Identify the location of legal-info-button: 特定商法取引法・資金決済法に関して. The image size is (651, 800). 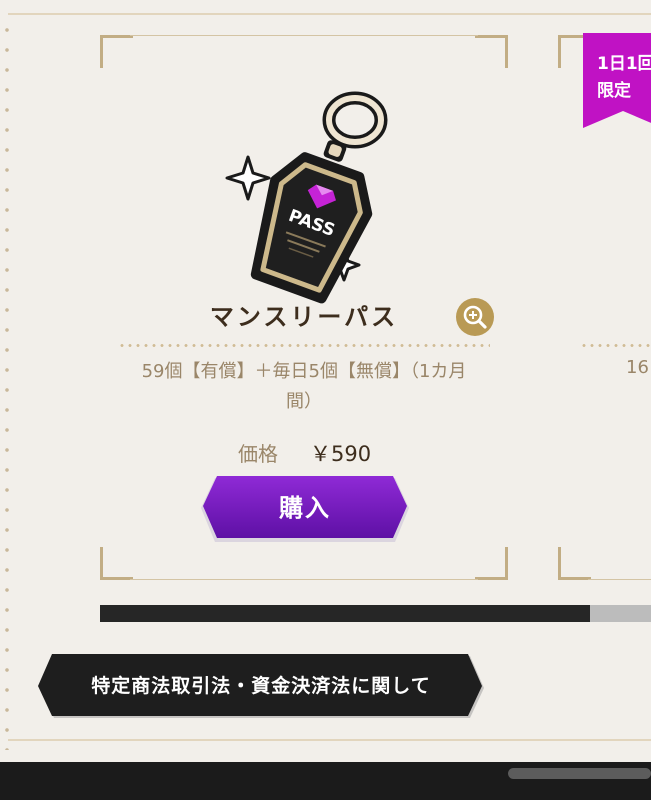
(261, 686).